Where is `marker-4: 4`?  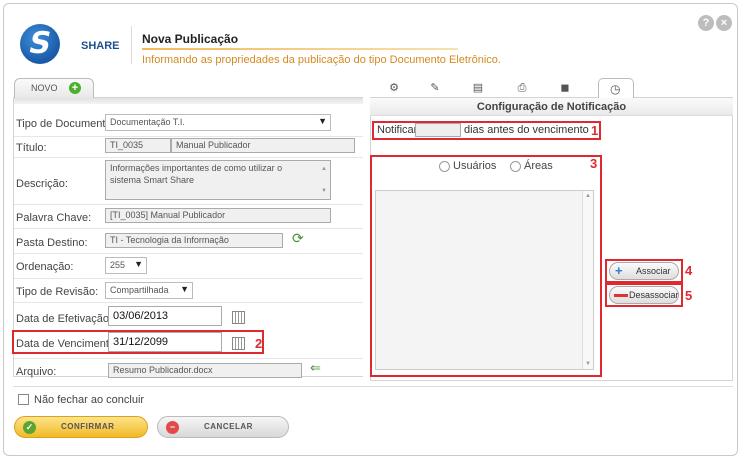
marker-4: 4 is located at coordinates (689, 270).